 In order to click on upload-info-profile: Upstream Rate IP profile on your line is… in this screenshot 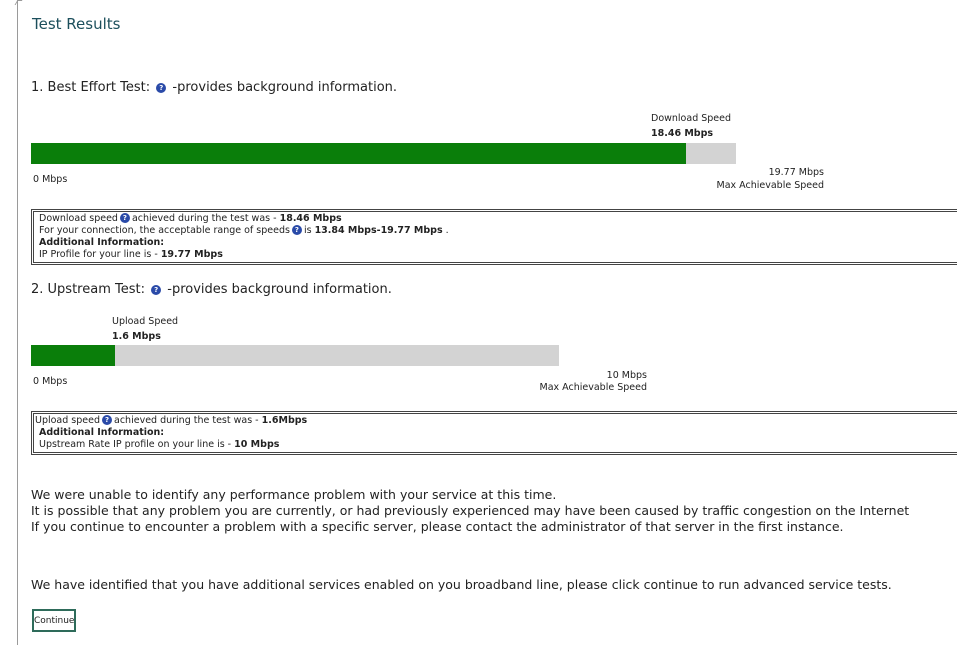, I will do `click(496, 445)`.